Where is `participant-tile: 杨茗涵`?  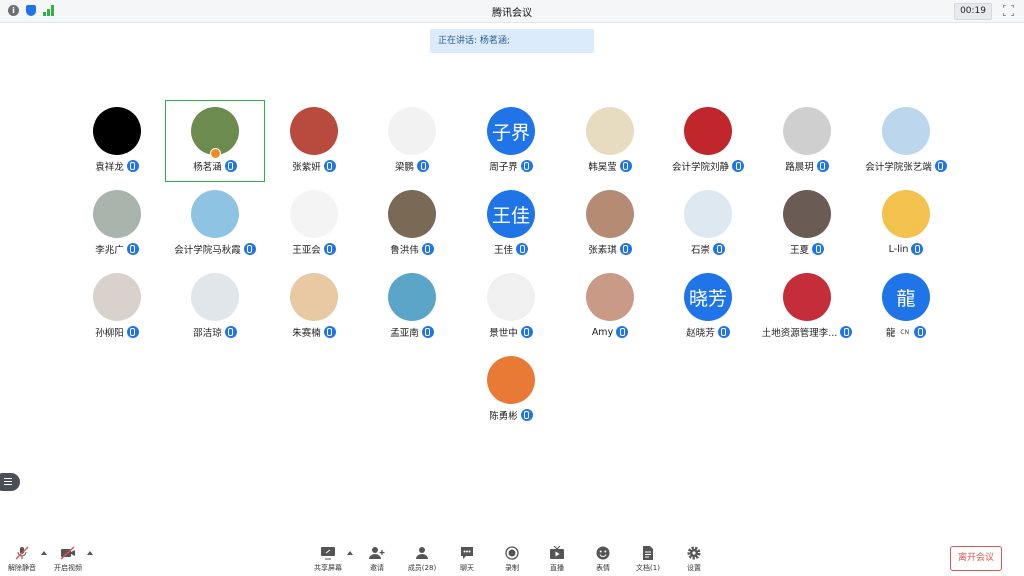
participant-tile: 杨茗涵 is located at coordinates (215, 141).